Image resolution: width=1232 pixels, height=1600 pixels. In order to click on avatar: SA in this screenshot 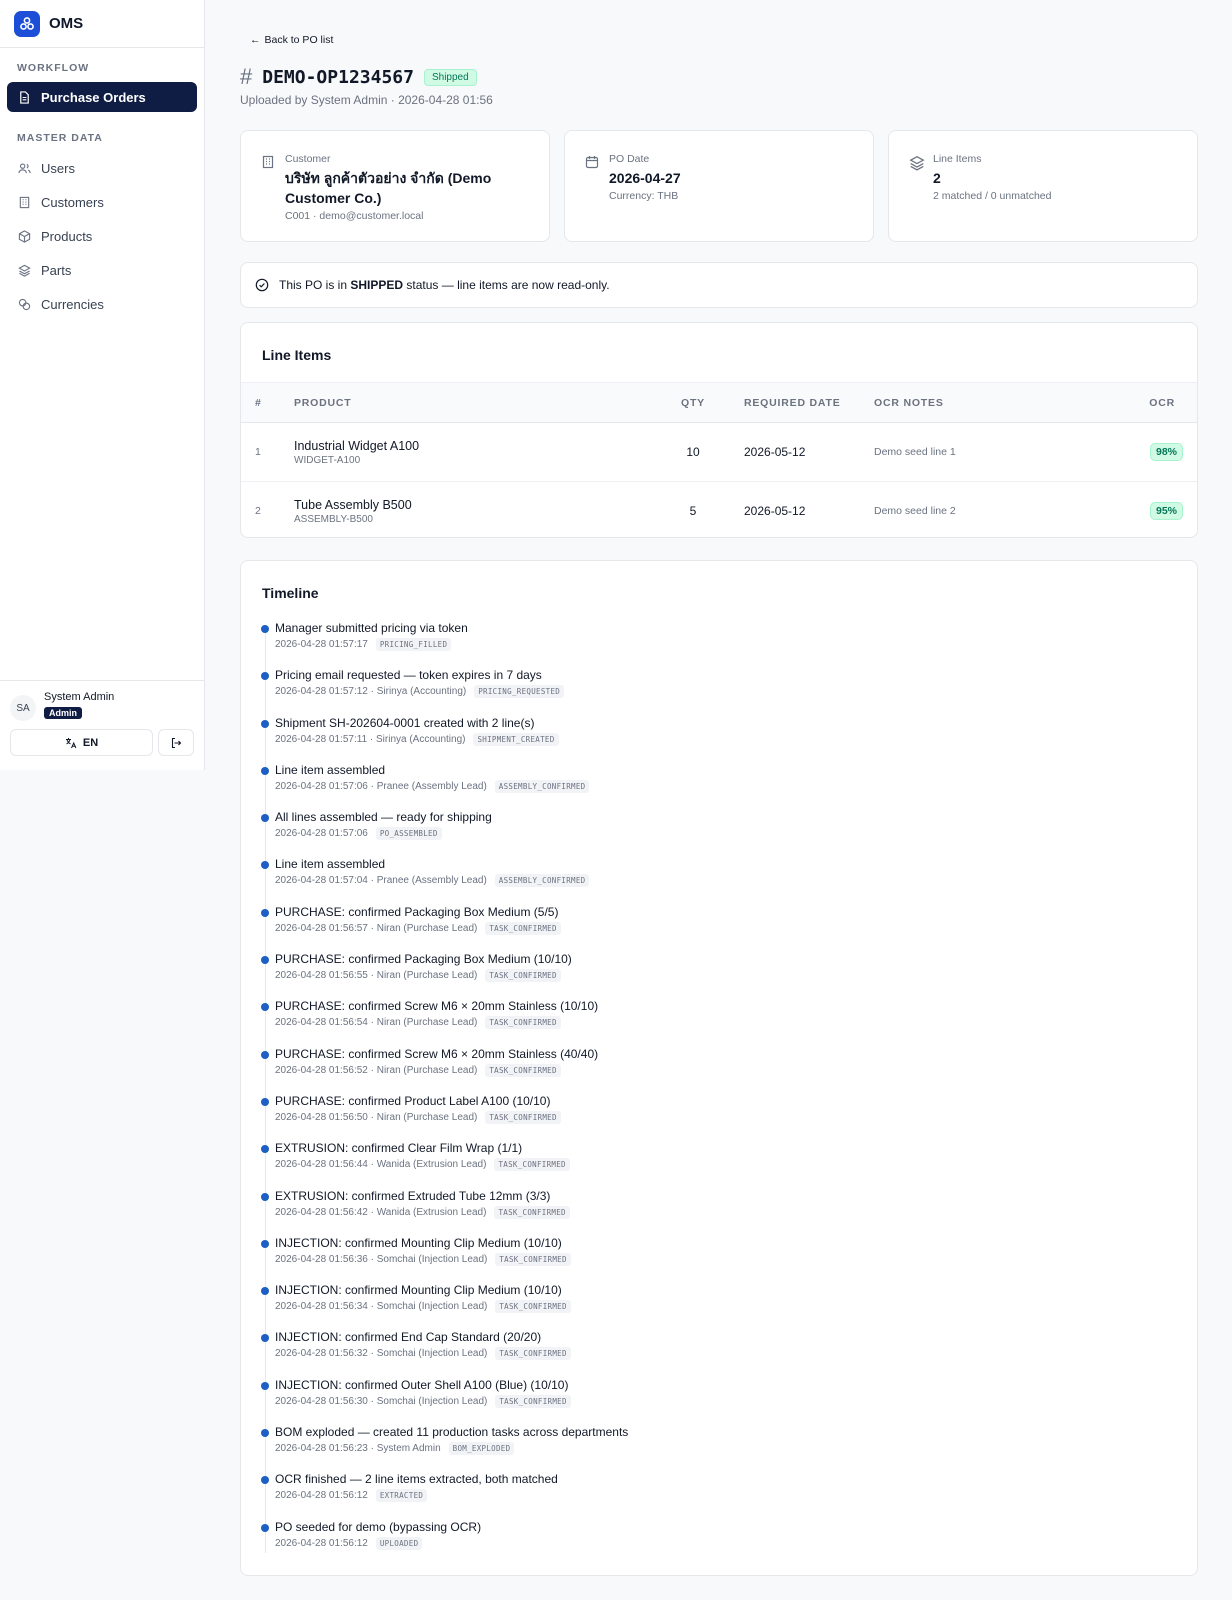, I will do `click(23, 708)`.